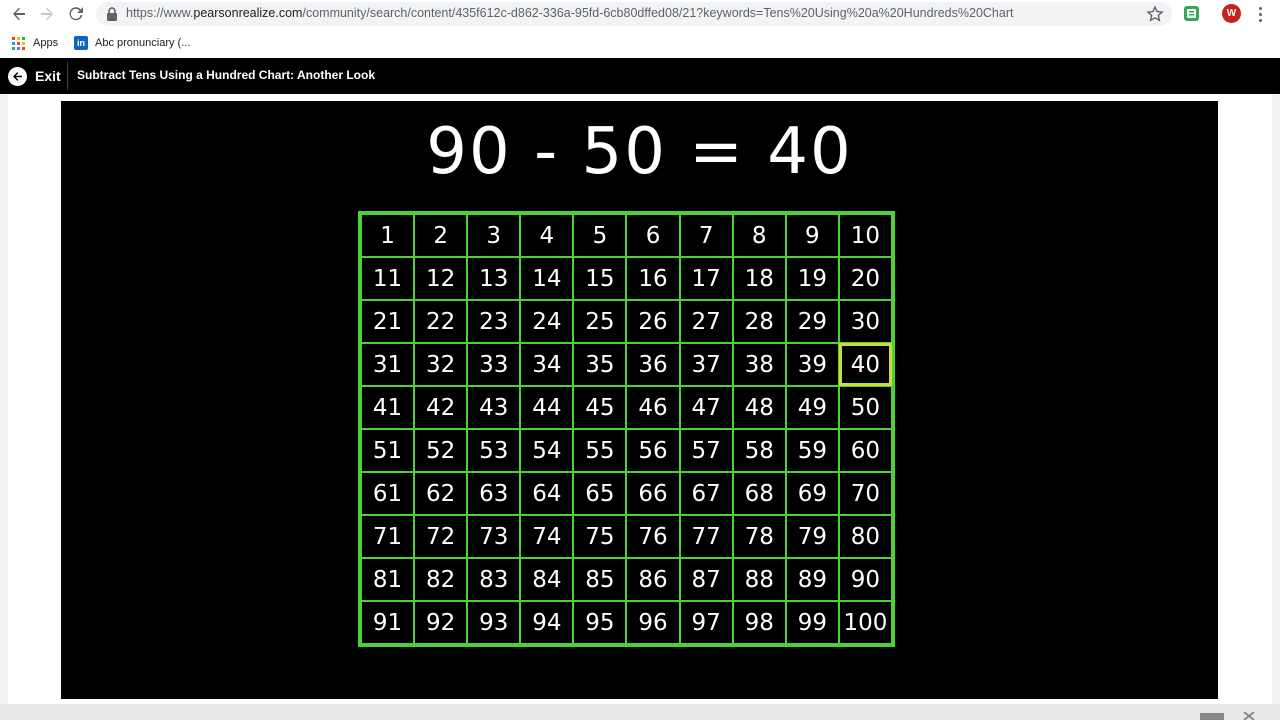 This screenshot has width=1280, height=720. What do you see at coordinates (1235, 716) in the screenshot?
I see `fullscreen-controls-icon` at bounding box center [1235, 716].